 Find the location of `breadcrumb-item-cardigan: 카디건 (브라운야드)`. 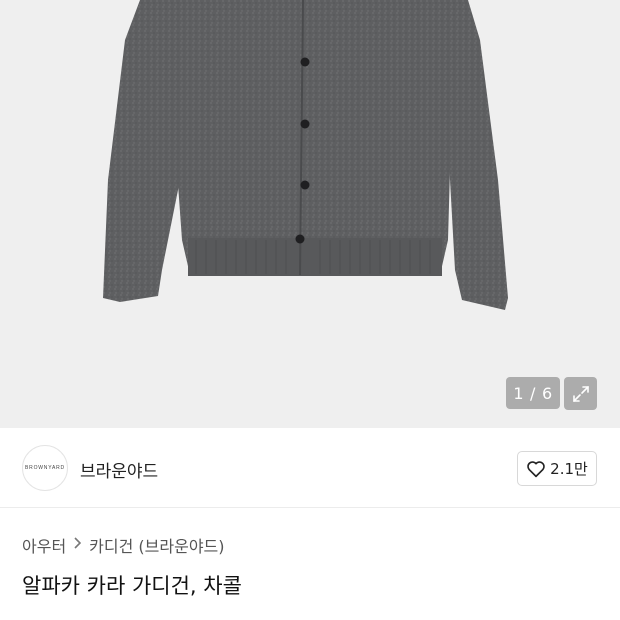

breadcrumb-item-cardigan: 카디건 (브라운야드) is located at coordinates (156, 545).